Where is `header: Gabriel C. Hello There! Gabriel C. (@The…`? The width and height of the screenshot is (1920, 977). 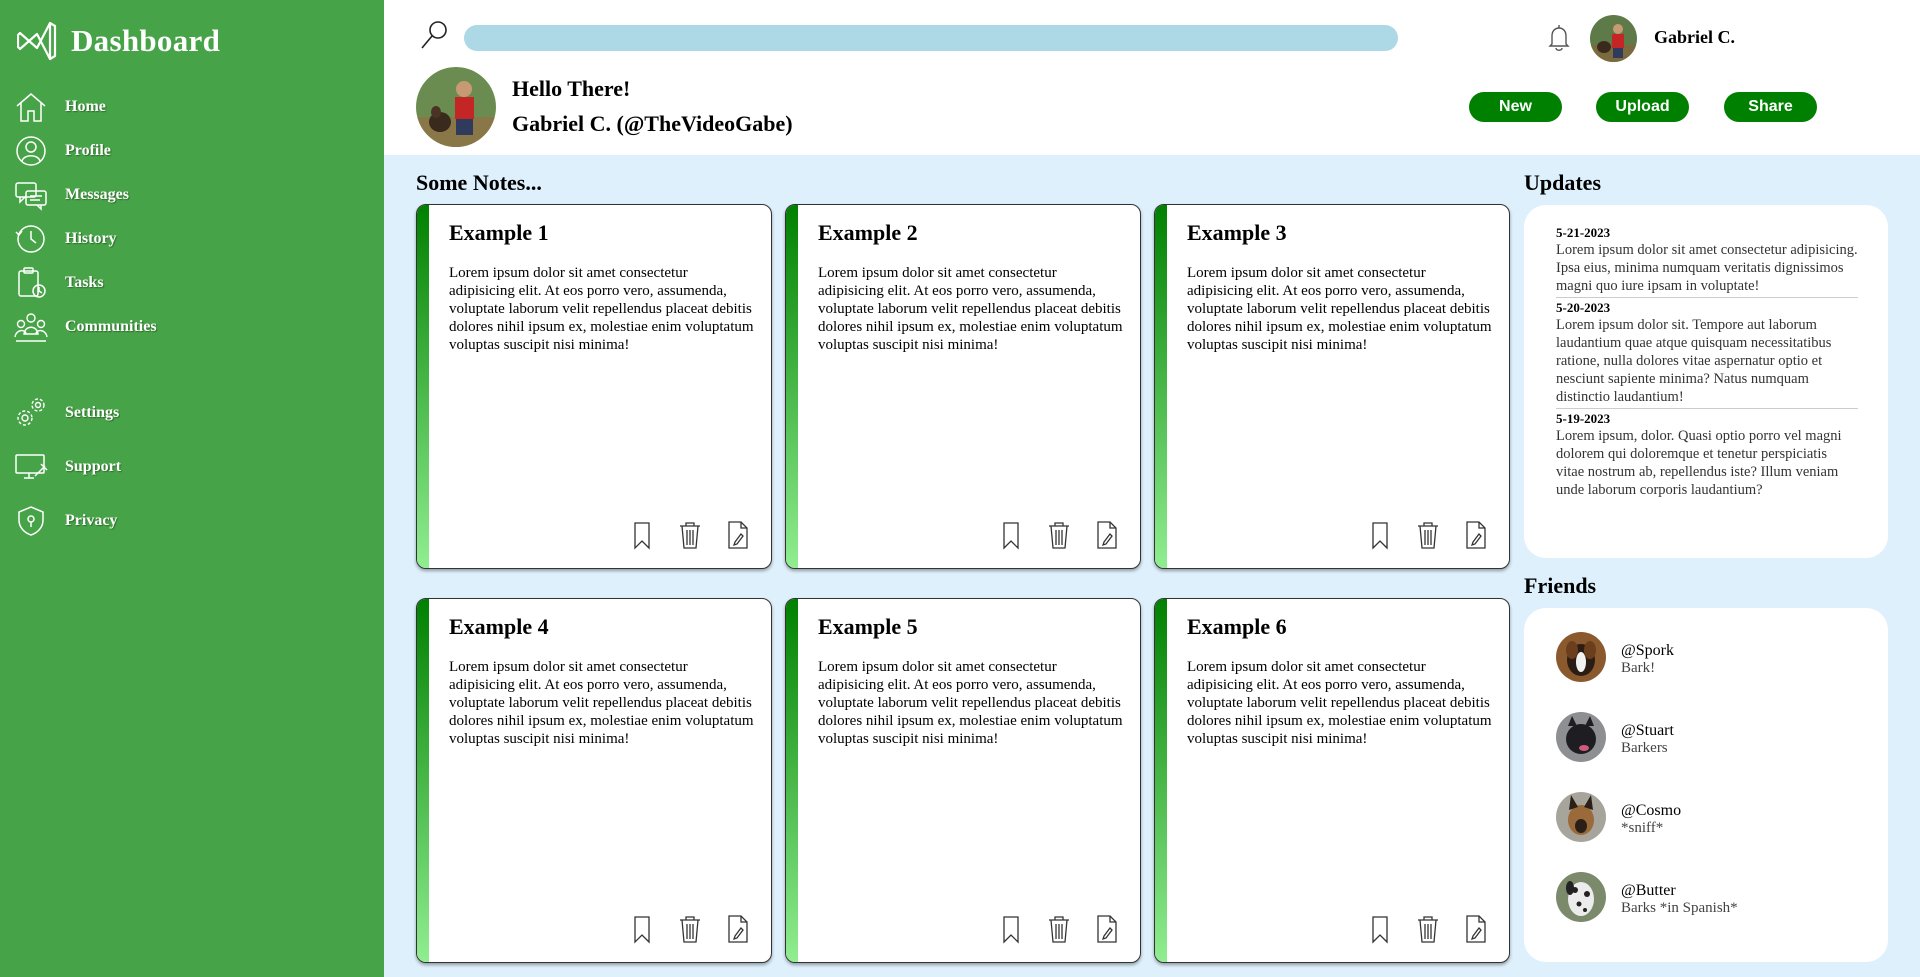 header: Gabriel C. Hello There! Gabriel C. (@The… is located at coordinates (1152, 77).